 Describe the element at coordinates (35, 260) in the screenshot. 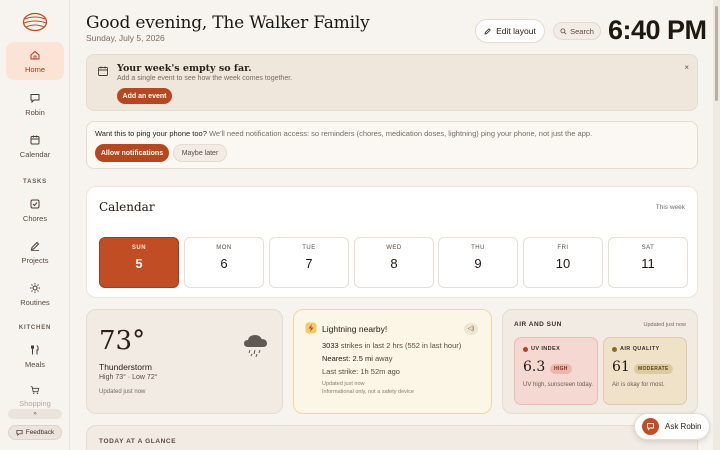

I see `sidebar-item-label: Projects` at that location.